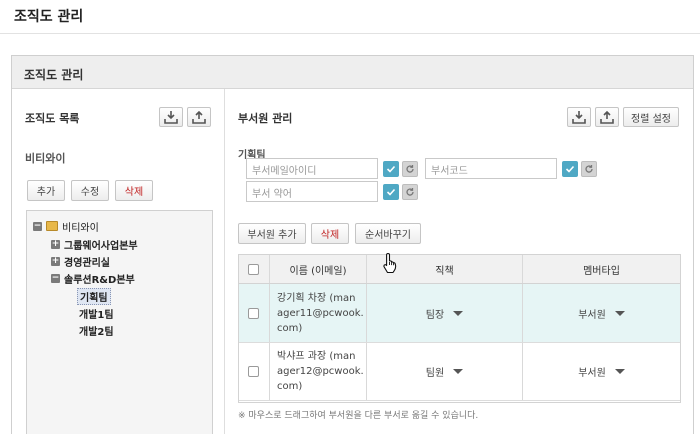 This screenshot has width=700, height=434. I want to click on org-download-button, so click(171, 117).